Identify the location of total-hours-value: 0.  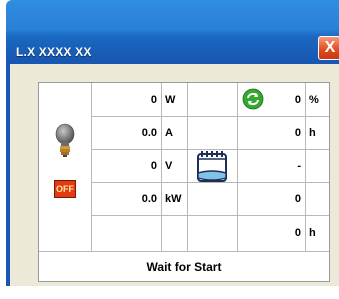
(297, 233).